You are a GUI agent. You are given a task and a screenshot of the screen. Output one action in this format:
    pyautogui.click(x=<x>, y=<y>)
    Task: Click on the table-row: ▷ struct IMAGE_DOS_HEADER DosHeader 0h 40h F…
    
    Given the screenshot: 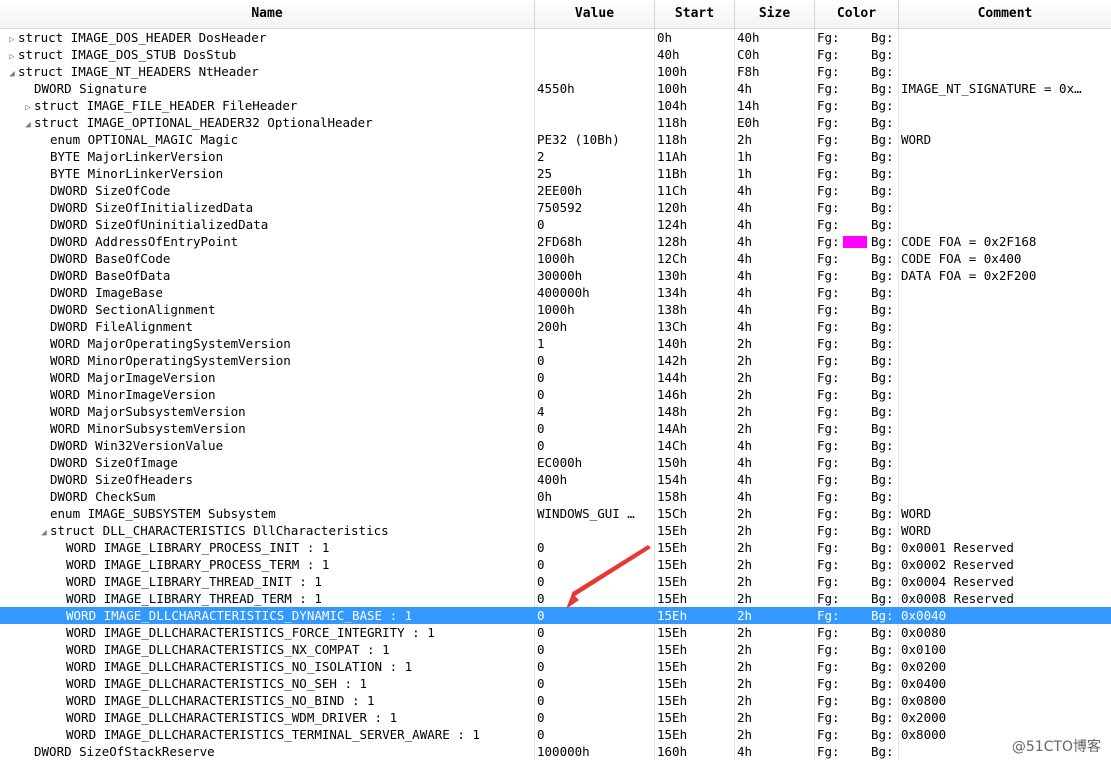 What is the action you would take?
    pyautogui.click(x=555, y=37)
    